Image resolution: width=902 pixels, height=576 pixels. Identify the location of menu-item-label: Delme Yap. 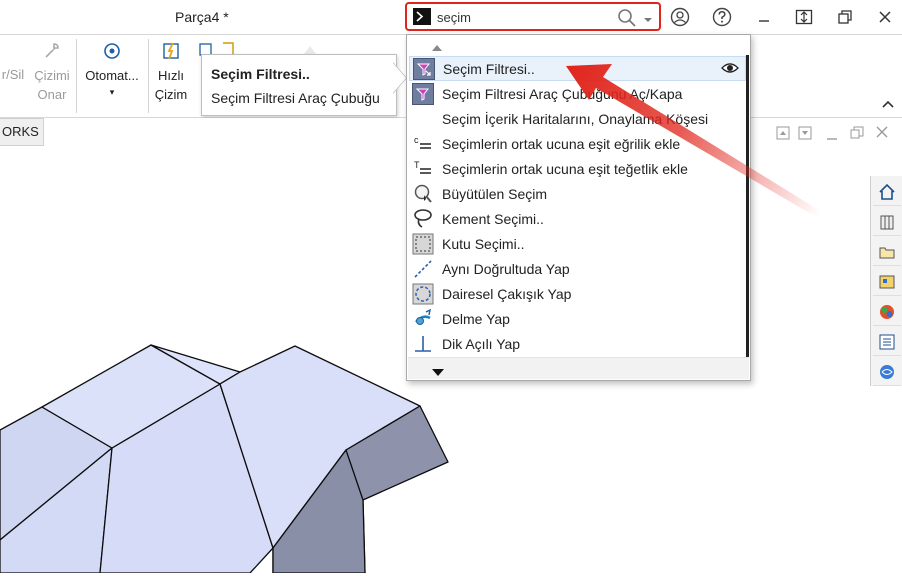
(476, 318).